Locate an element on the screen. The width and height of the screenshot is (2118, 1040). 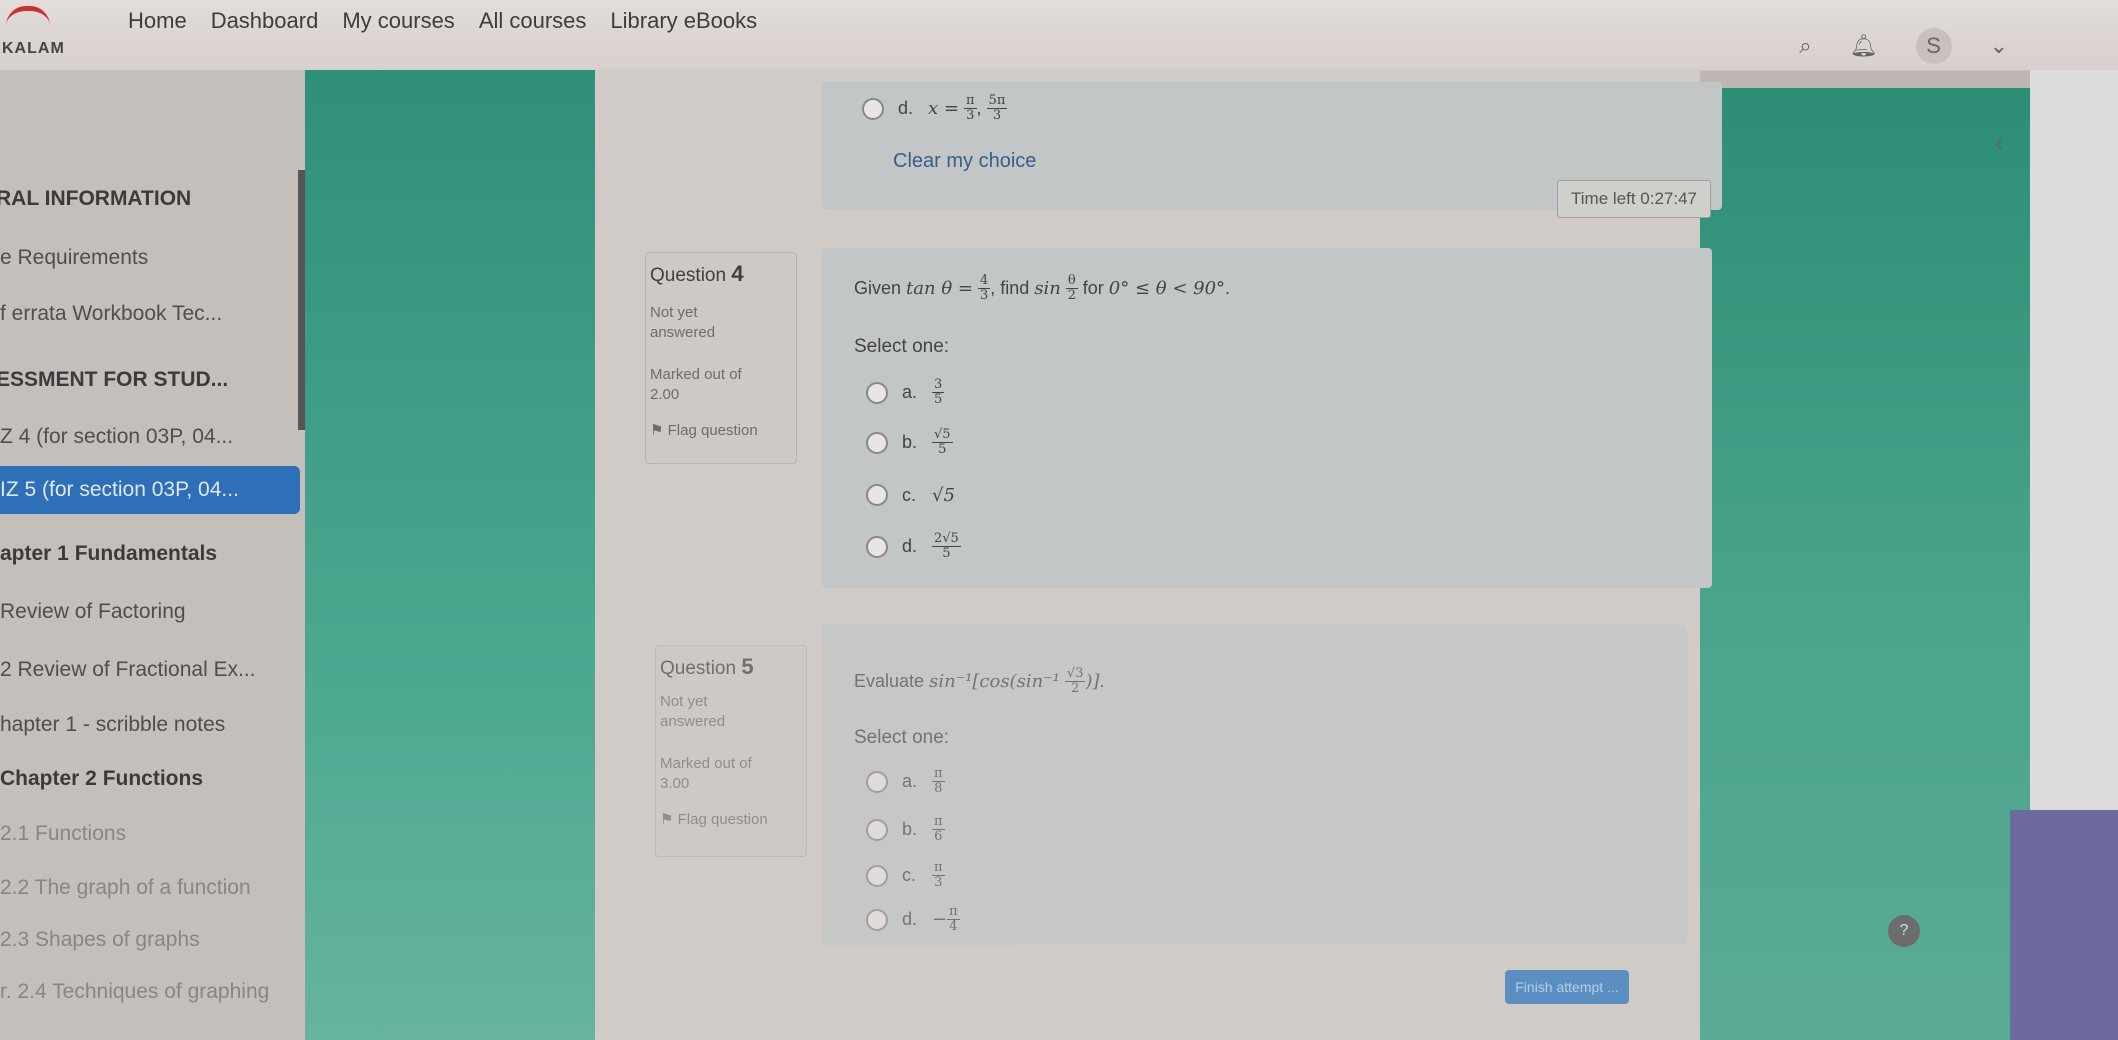
drawer-item: hapter 1 - scribble notes is located at coordinates (112, 725).